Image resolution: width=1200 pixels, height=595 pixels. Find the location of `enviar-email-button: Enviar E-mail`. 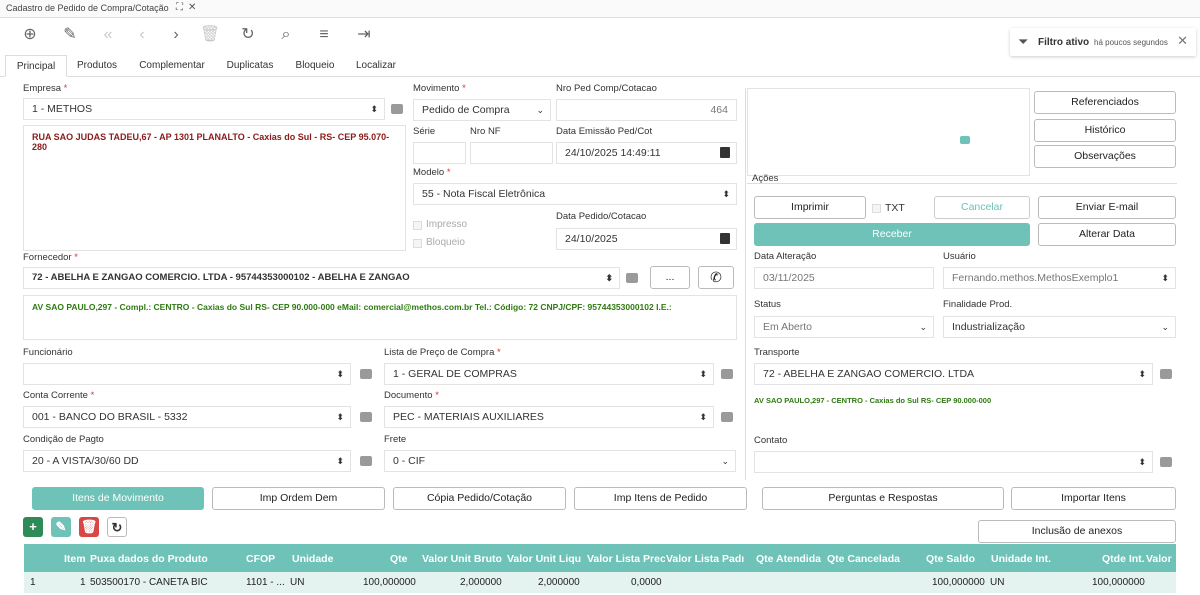

enviar-email-button: Enviar E-mail is located at coordinates (1107, 207).